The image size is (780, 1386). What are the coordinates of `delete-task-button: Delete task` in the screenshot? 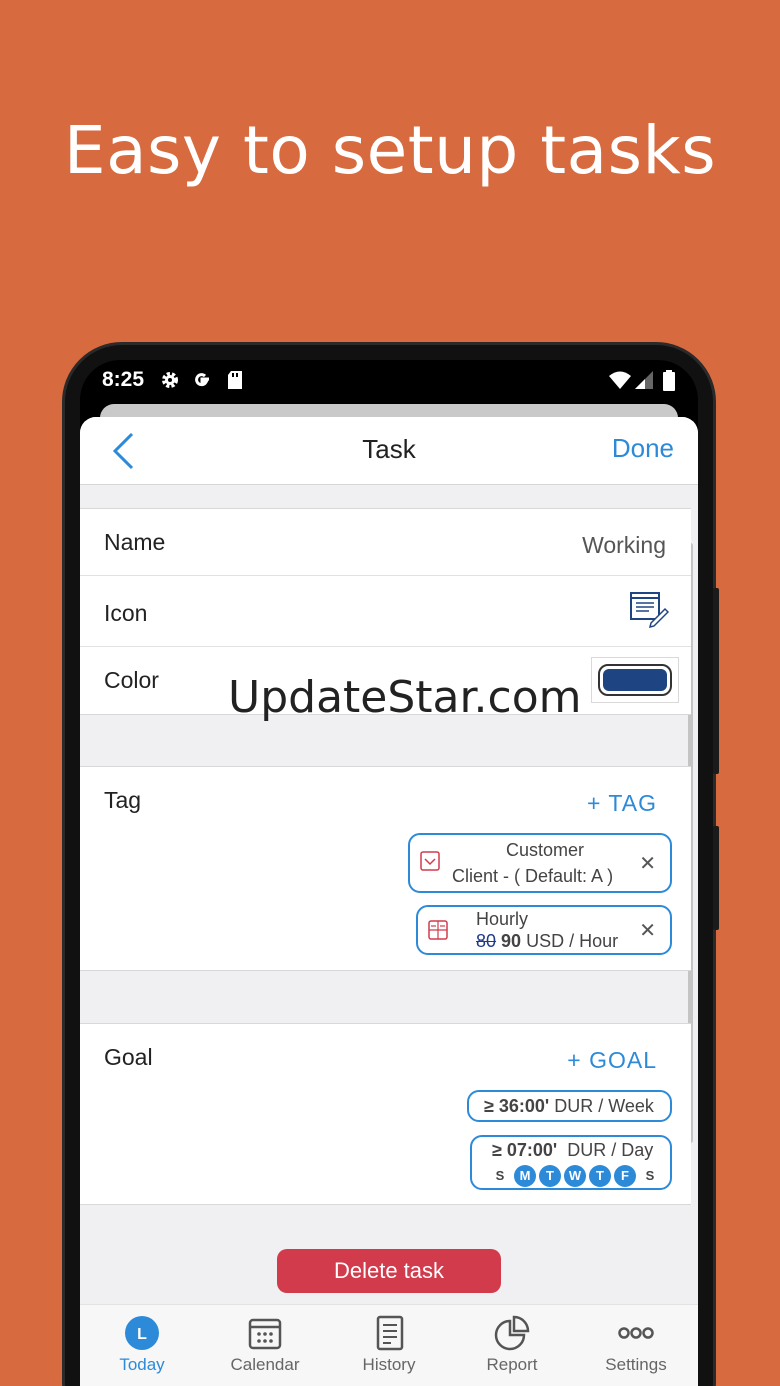 It's located at (389, 1271).